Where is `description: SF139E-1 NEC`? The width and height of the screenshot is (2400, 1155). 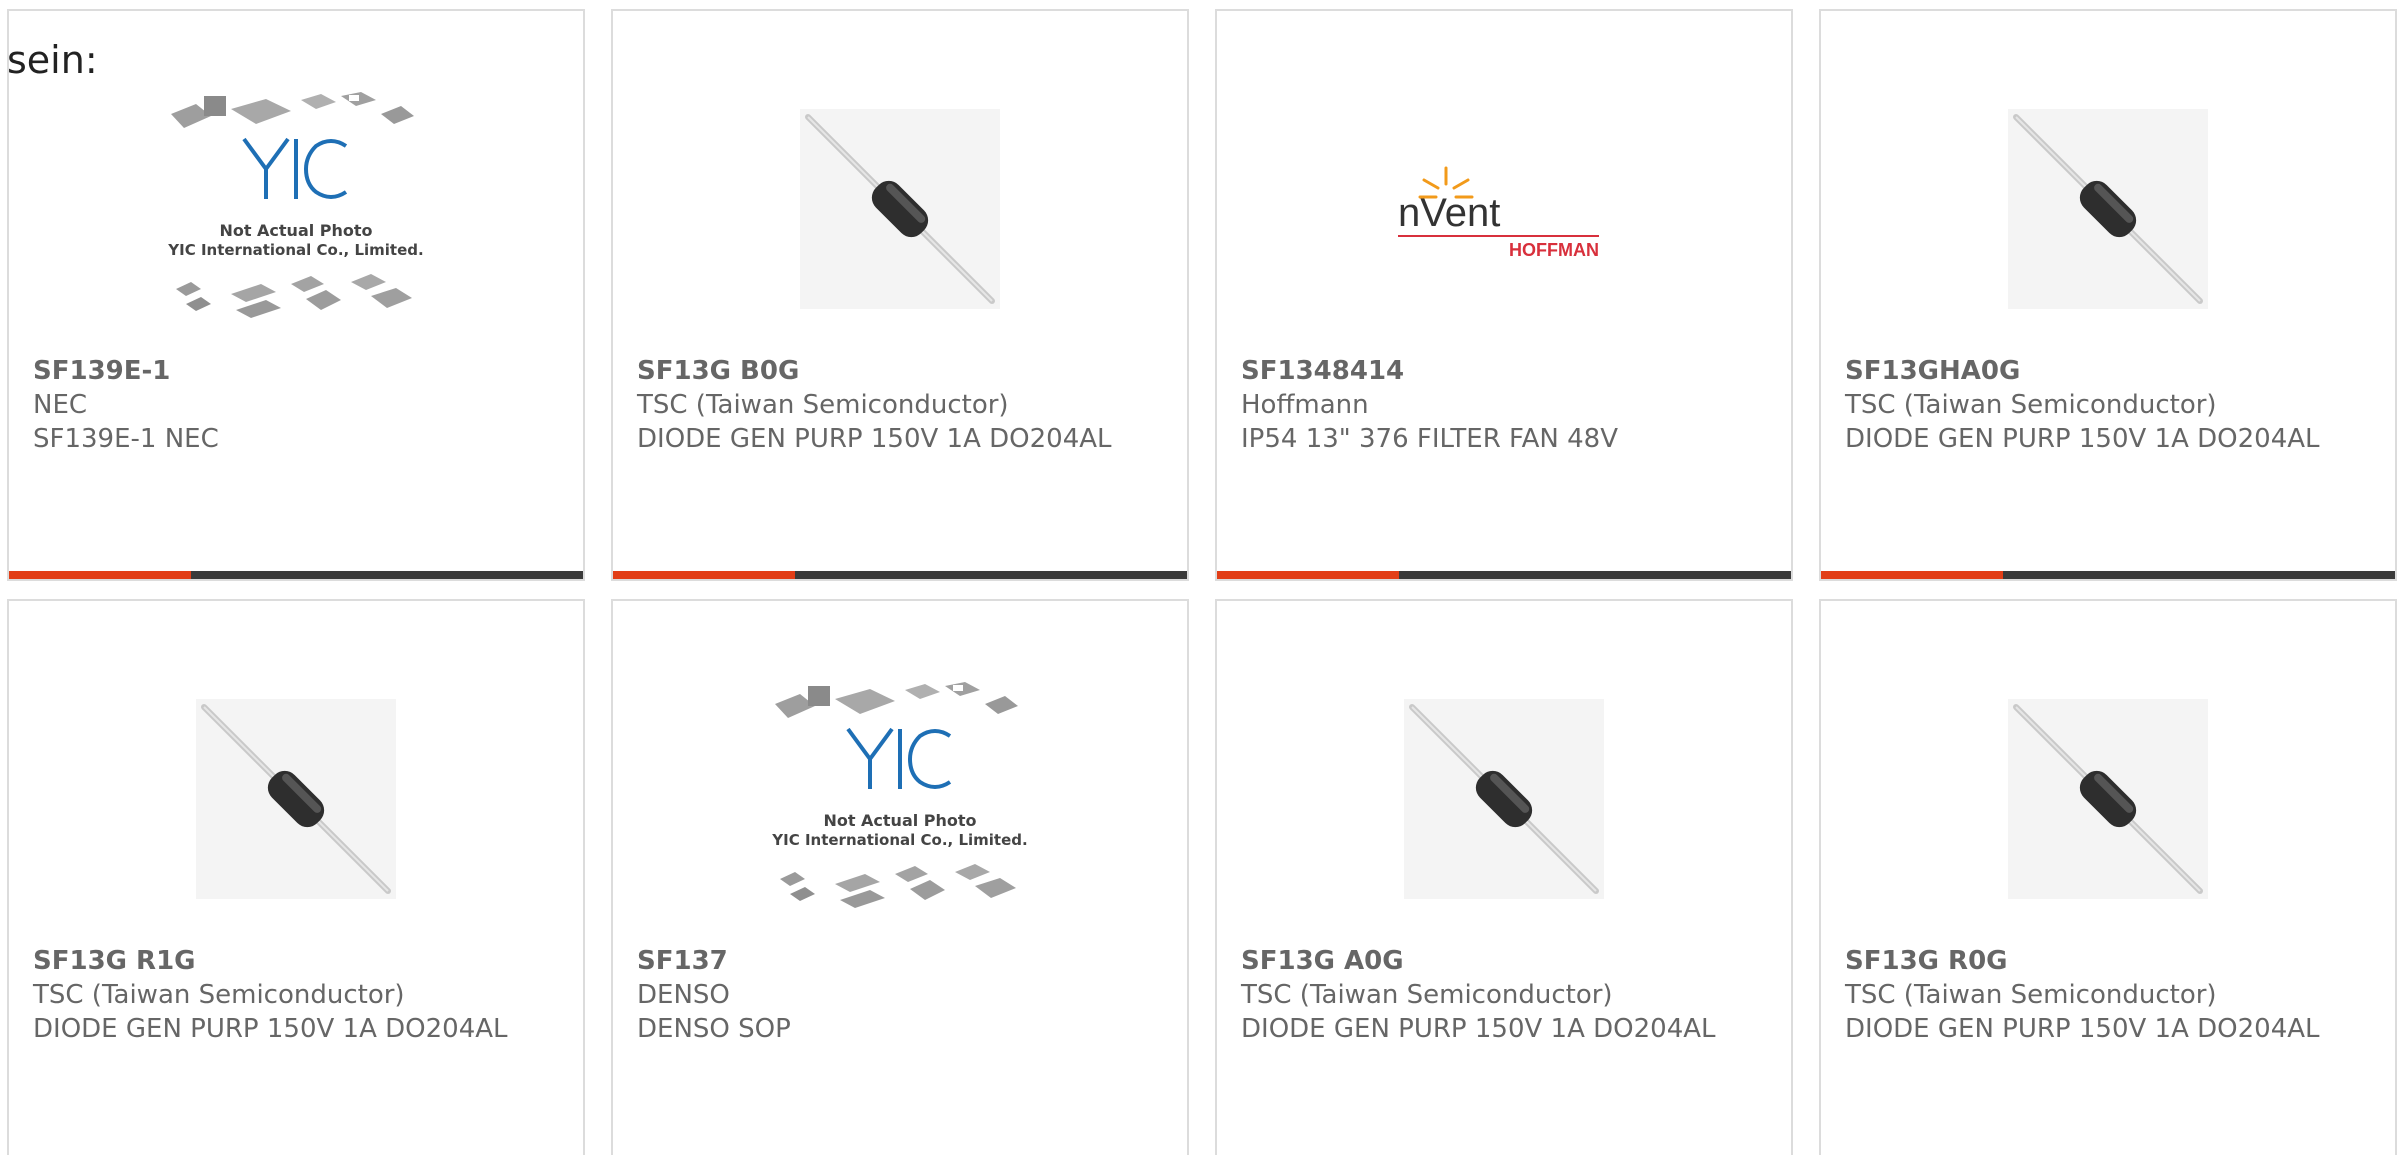
description: SF139E-1 NEC is located at coordinates (126, 439).